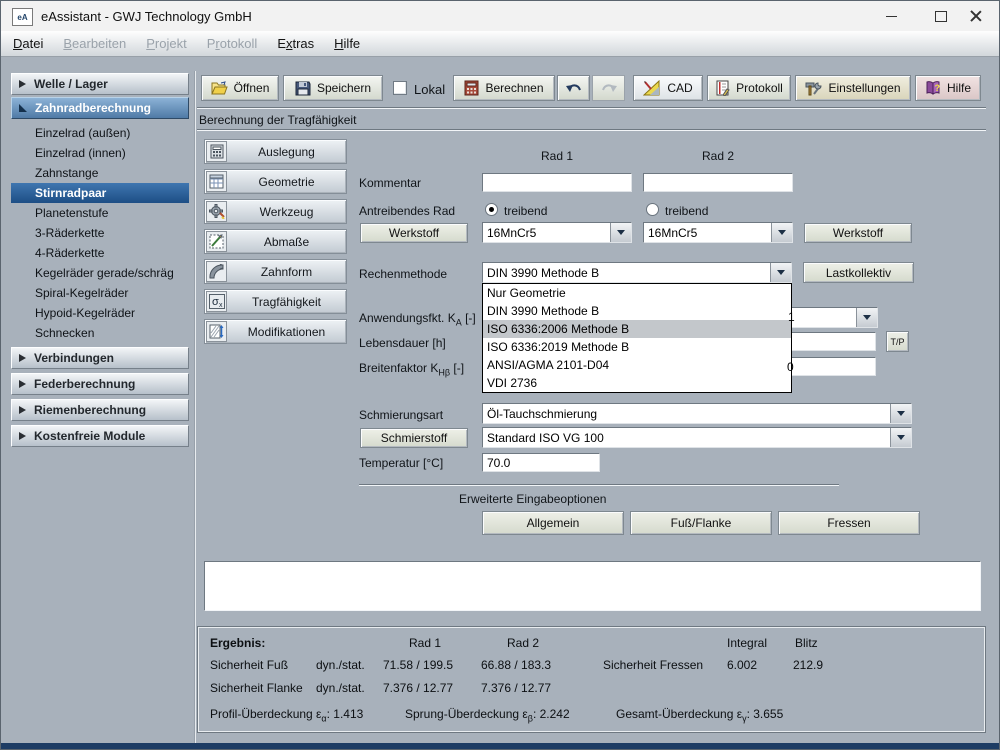 This screenshot has width=1000, height=750. What do you see at coordinates (28, 43) in the screenshot?
I see `menu-datei: Datei` at bounding box center [28, 43].